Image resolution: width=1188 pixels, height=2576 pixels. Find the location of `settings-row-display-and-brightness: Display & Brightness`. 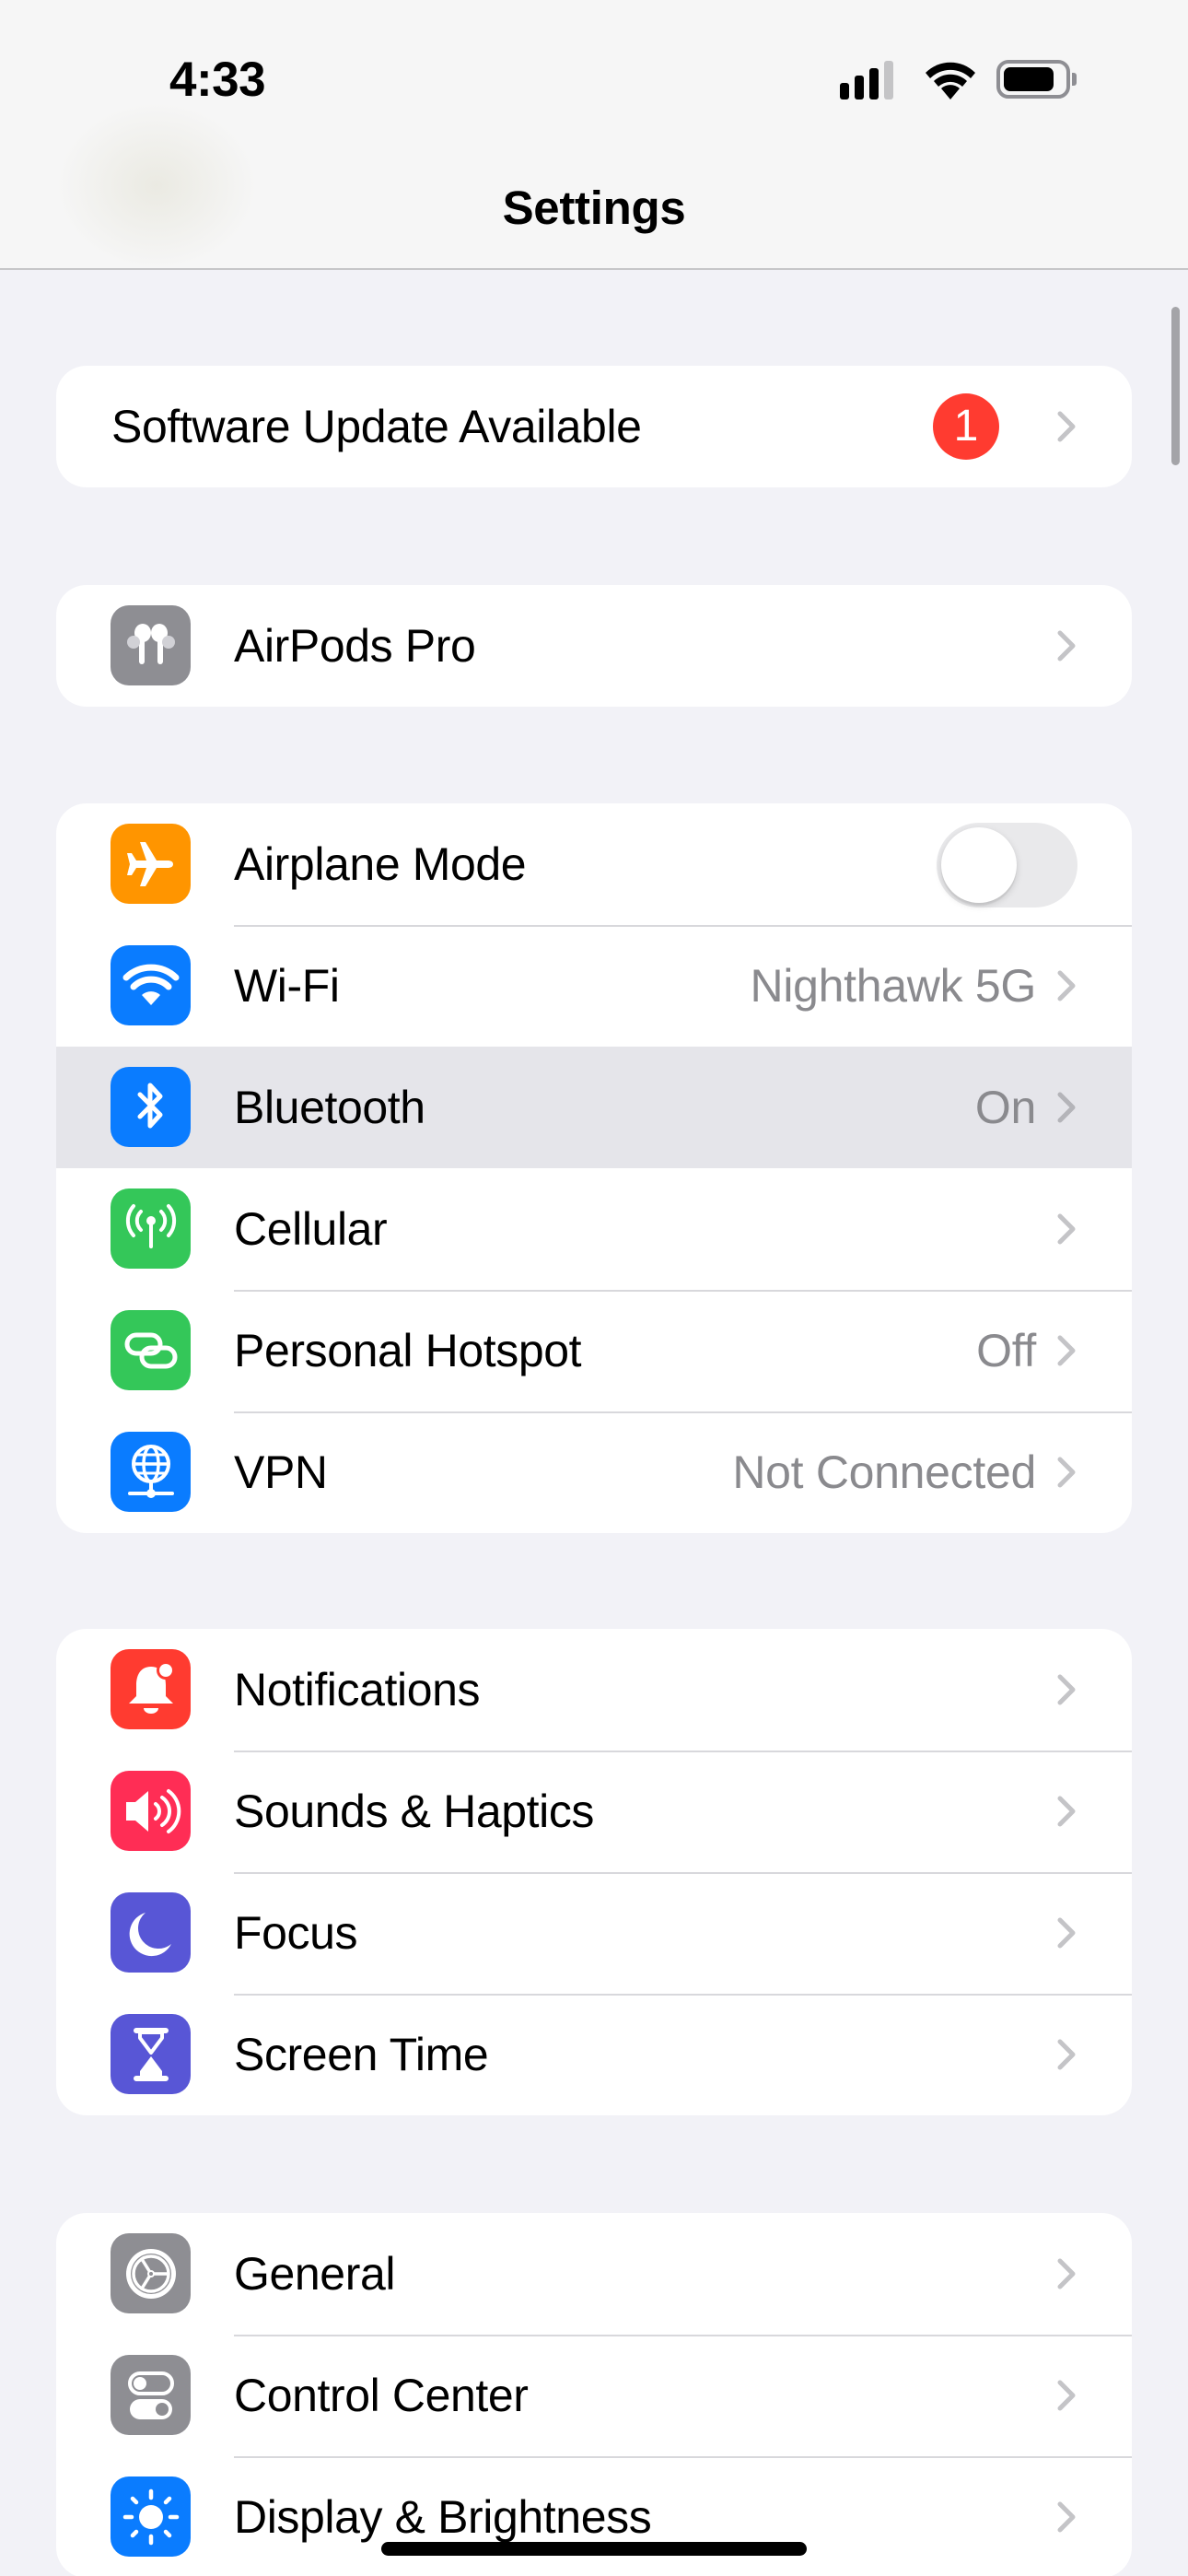

settings-row-display-and-brightness: Display & Brightness is located at coordinates (594, 2516).